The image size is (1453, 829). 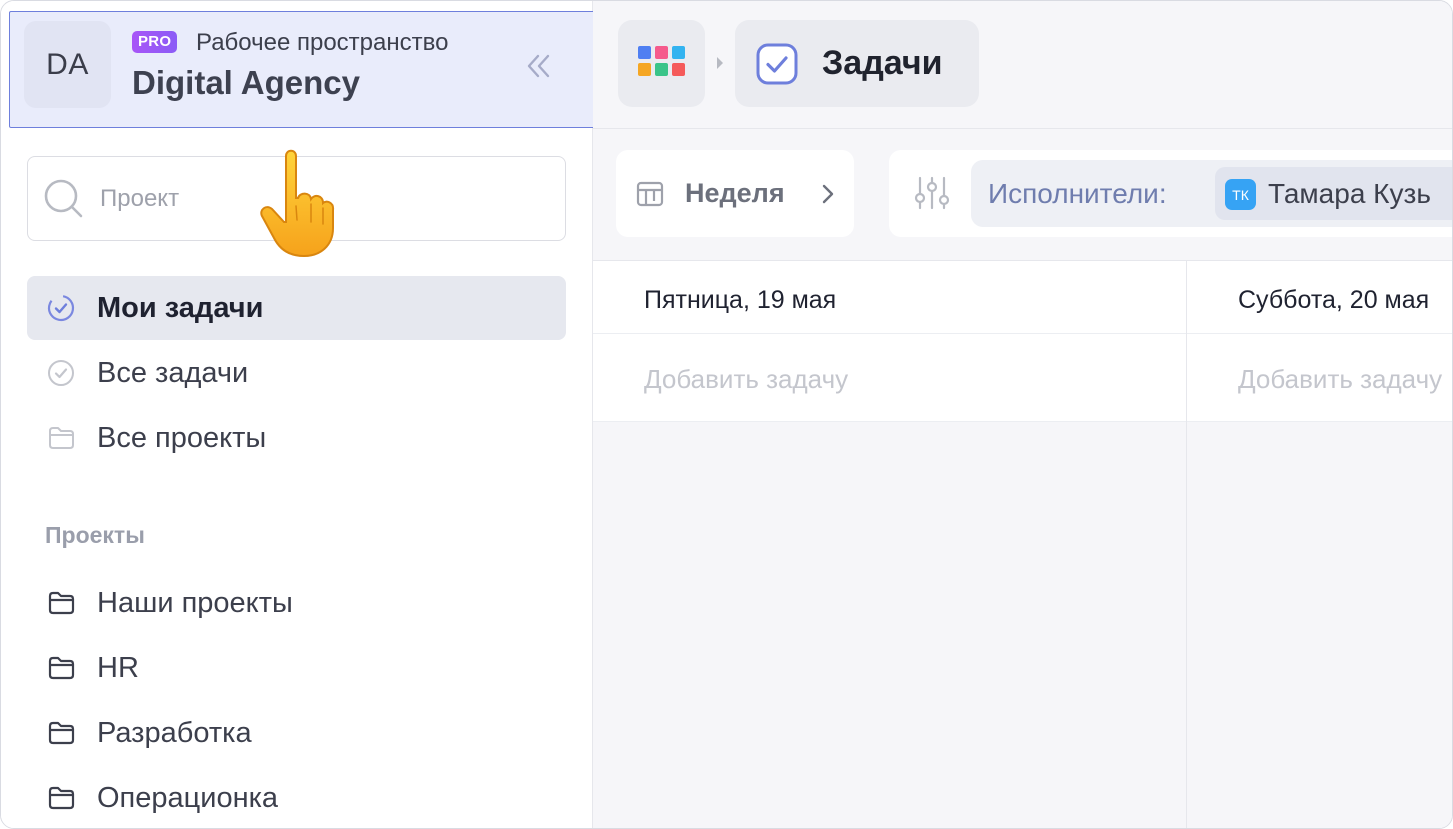 I want to click on nav-my-tasks-label: Мои задачи, so click(x=180, y=307).